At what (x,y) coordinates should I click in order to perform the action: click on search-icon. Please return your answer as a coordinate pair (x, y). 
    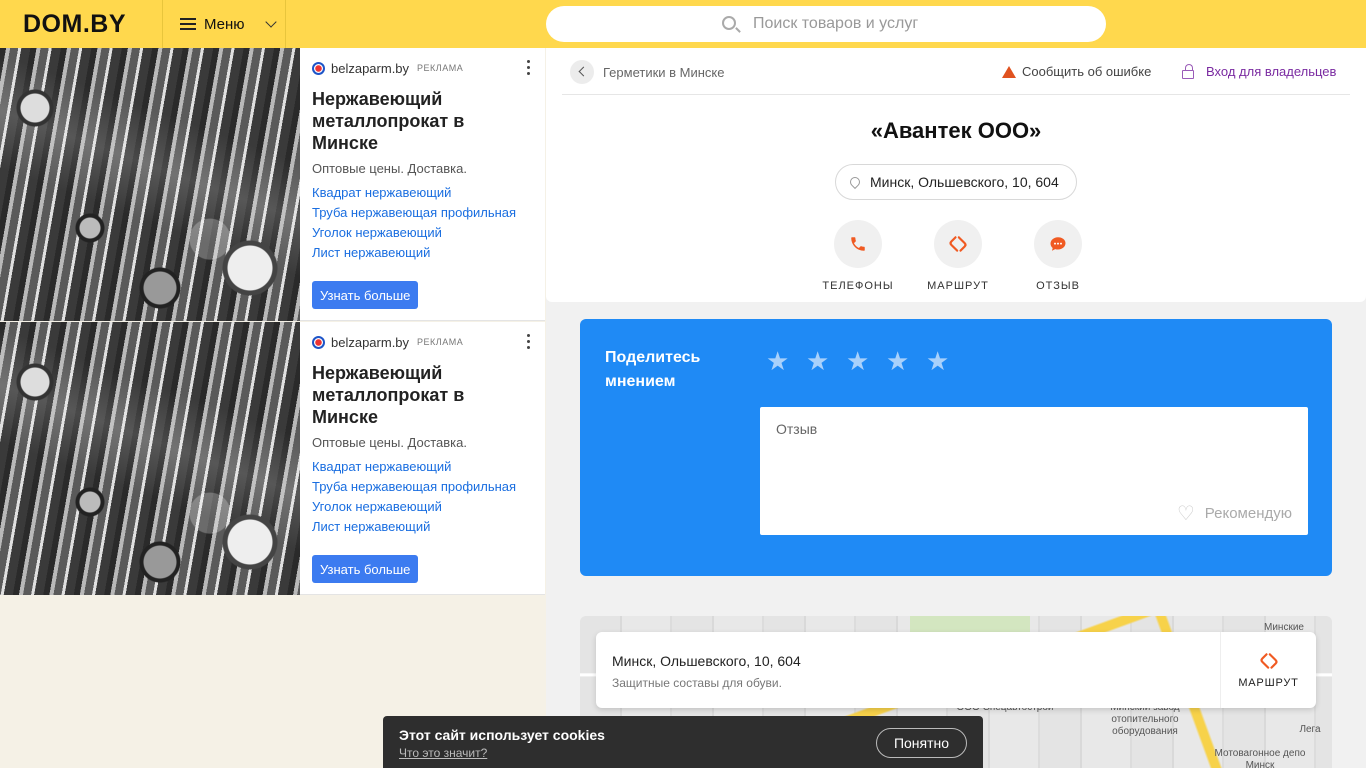
    Looking at the image, I should click on (729, 23).